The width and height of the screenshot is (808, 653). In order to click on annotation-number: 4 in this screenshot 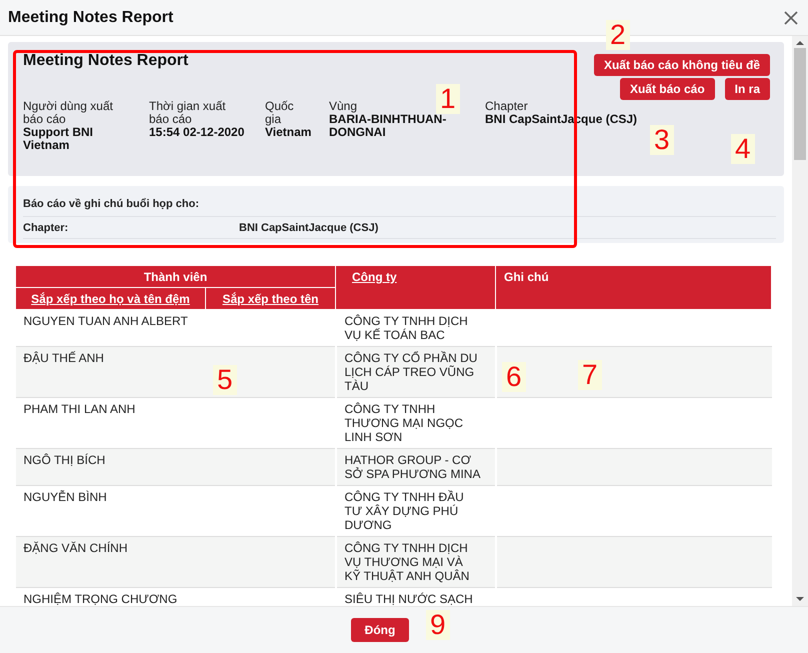, I will do `click(743, 149)`.